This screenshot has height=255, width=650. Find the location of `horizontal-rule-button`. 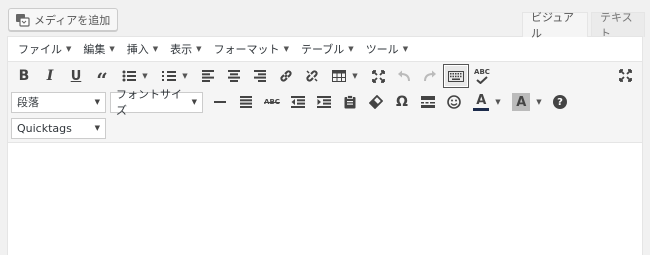

horizontal-rule-button is located at coordinates (220, 102).